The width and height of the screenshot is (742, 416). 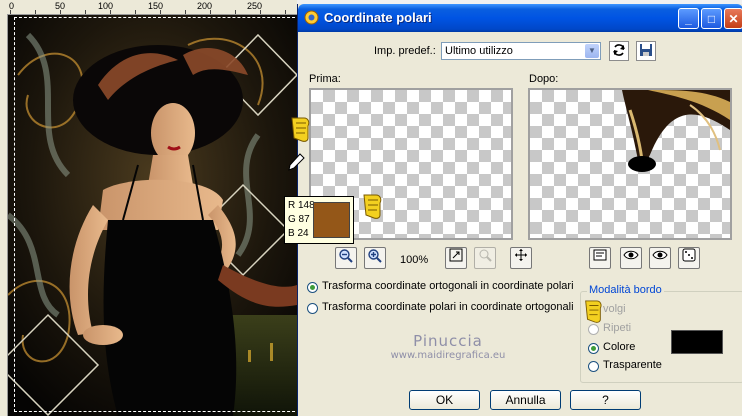 What do you see at coordinates (448, 355) in the screenshot?
I see `watermark-url: www.maidiregrafica.eu` at bounding box center [448, 355].